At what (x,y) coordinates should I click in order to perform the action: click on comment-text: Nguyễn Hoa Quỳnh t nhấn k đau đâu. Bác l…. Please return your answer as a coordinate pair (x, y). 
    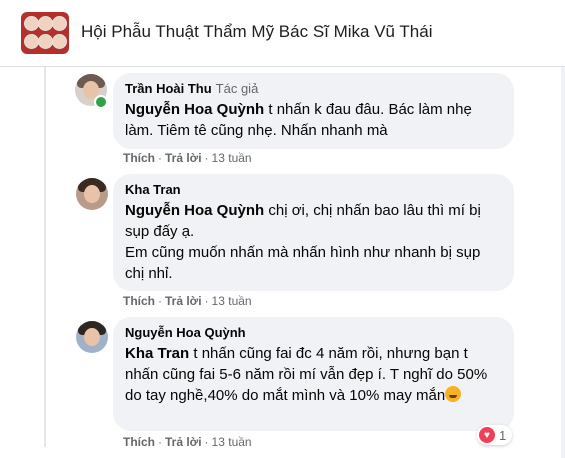
    Looking at the image, I should click on (298, 120).